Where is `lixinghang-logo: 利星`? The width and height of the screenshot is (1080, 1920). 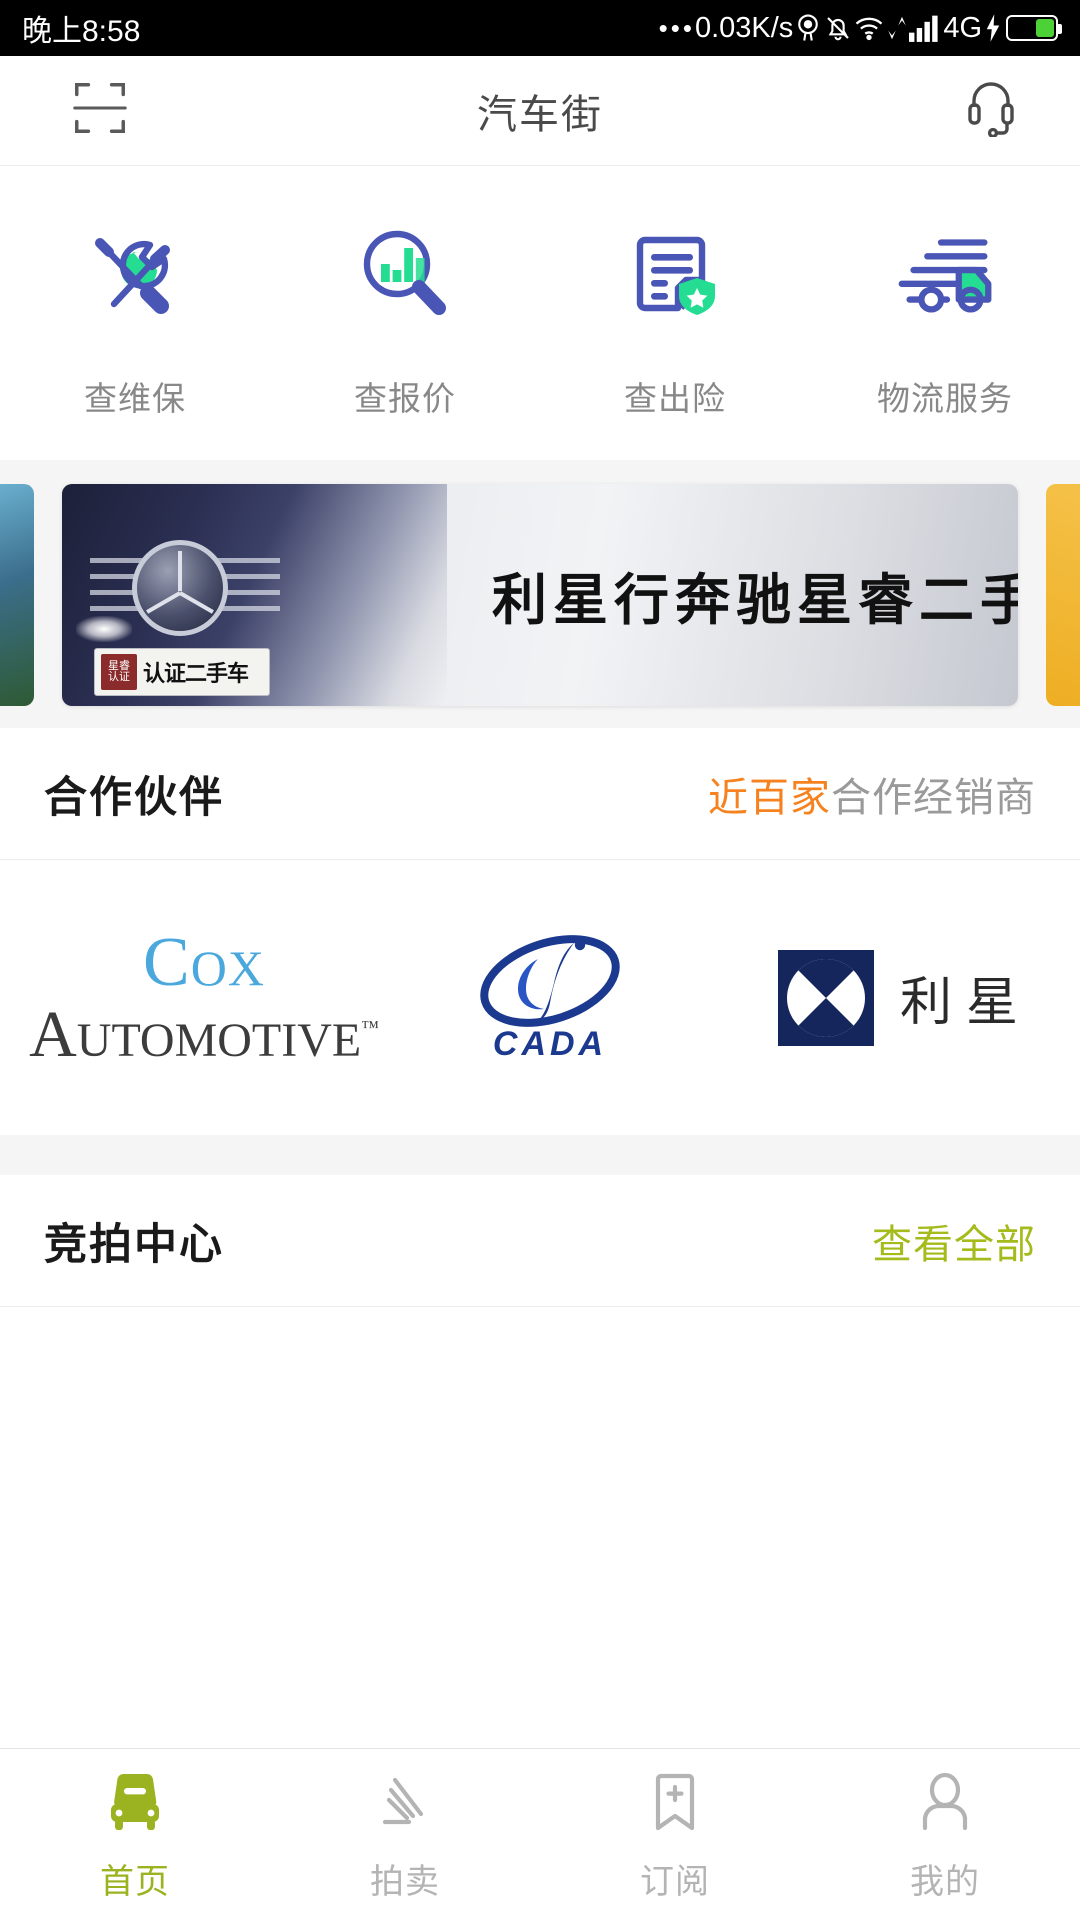 lixinghang-logo: 利星 is located at coordinates (890, 997).